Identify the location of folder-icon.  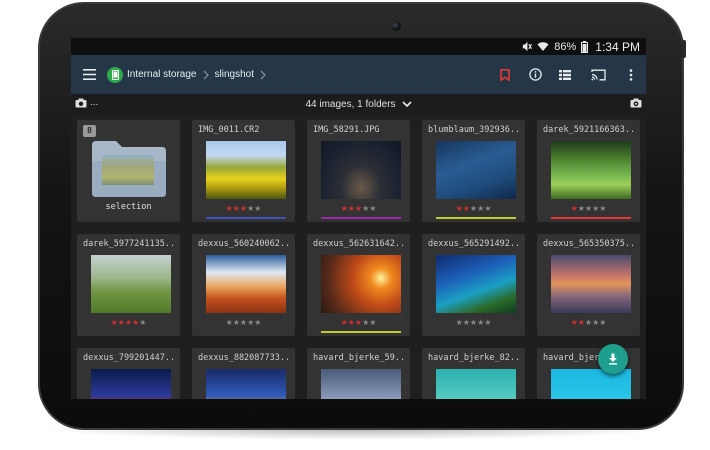
(129, 169).